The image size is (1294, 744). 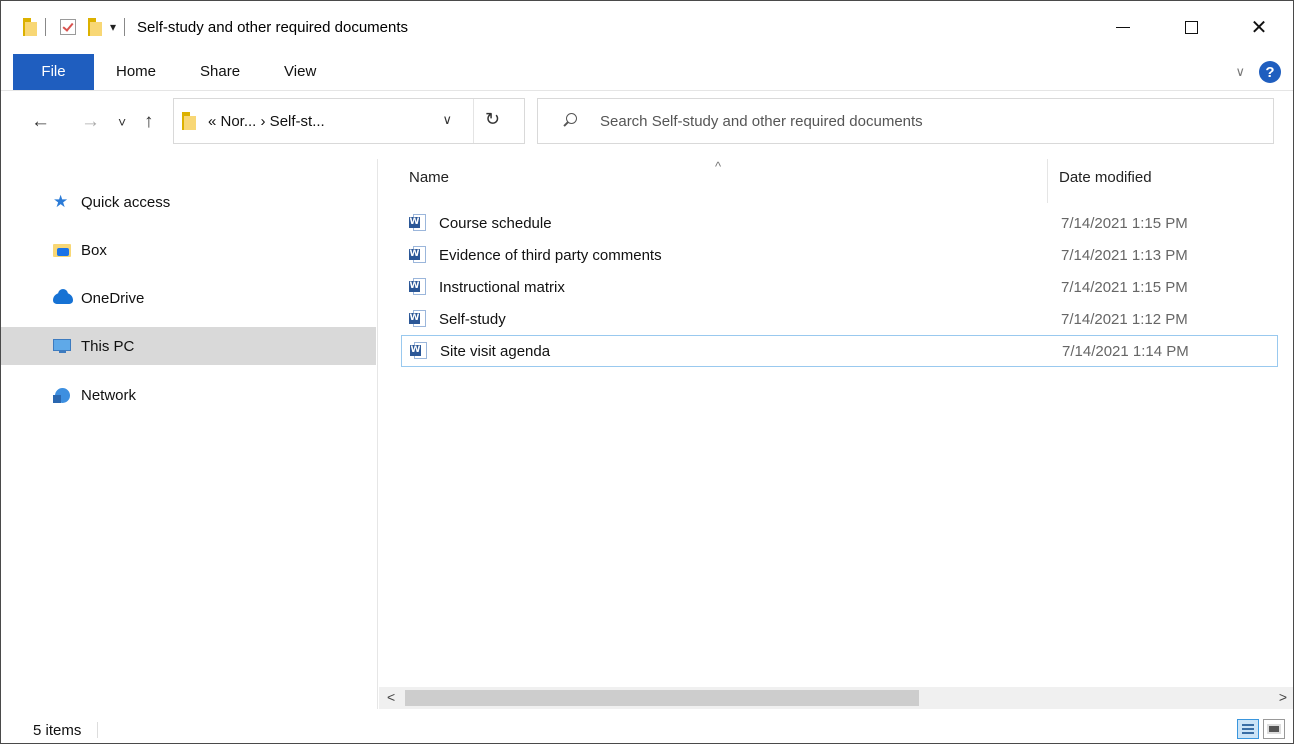 I want to click on ribbon-tabs: File Home Share View ∨ ?, so click(x=647, y=72).